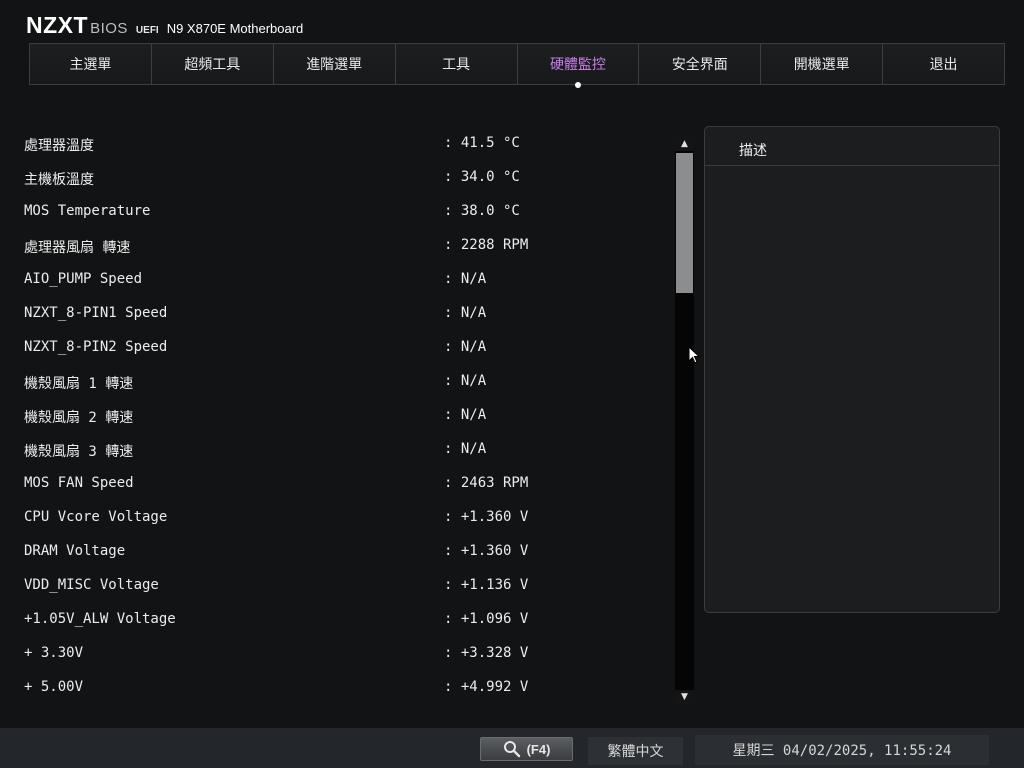  I want to click on main-tab-bar: 主選單 超頻工具 進階選單 工具 硬體監控 安全界面 開機選單 退出, so click(517, 65).